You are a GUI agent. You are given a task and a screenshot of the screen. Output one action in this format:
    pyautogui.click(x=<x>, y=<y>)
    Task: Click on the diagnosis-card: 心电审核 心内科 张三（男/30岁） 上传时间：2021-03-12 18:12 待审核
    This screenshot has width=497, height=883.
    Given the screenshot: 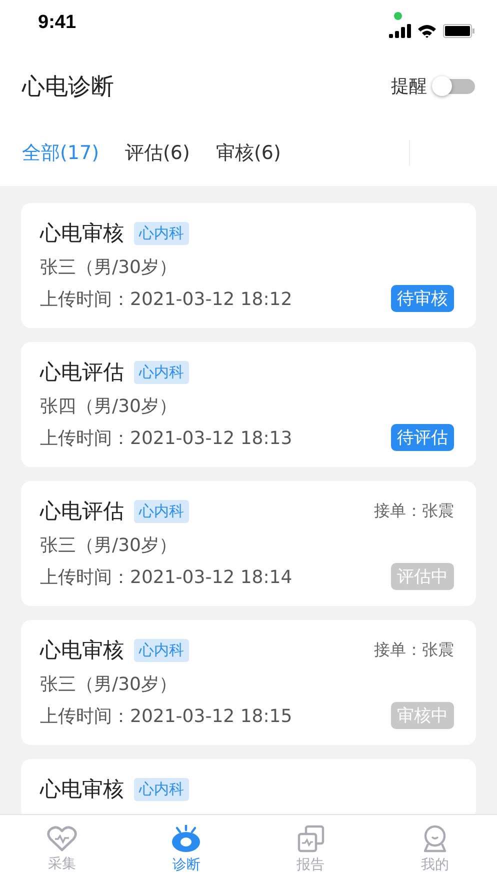 What is the action you would take?
    pyautogui.click(x=248, y=265)
    